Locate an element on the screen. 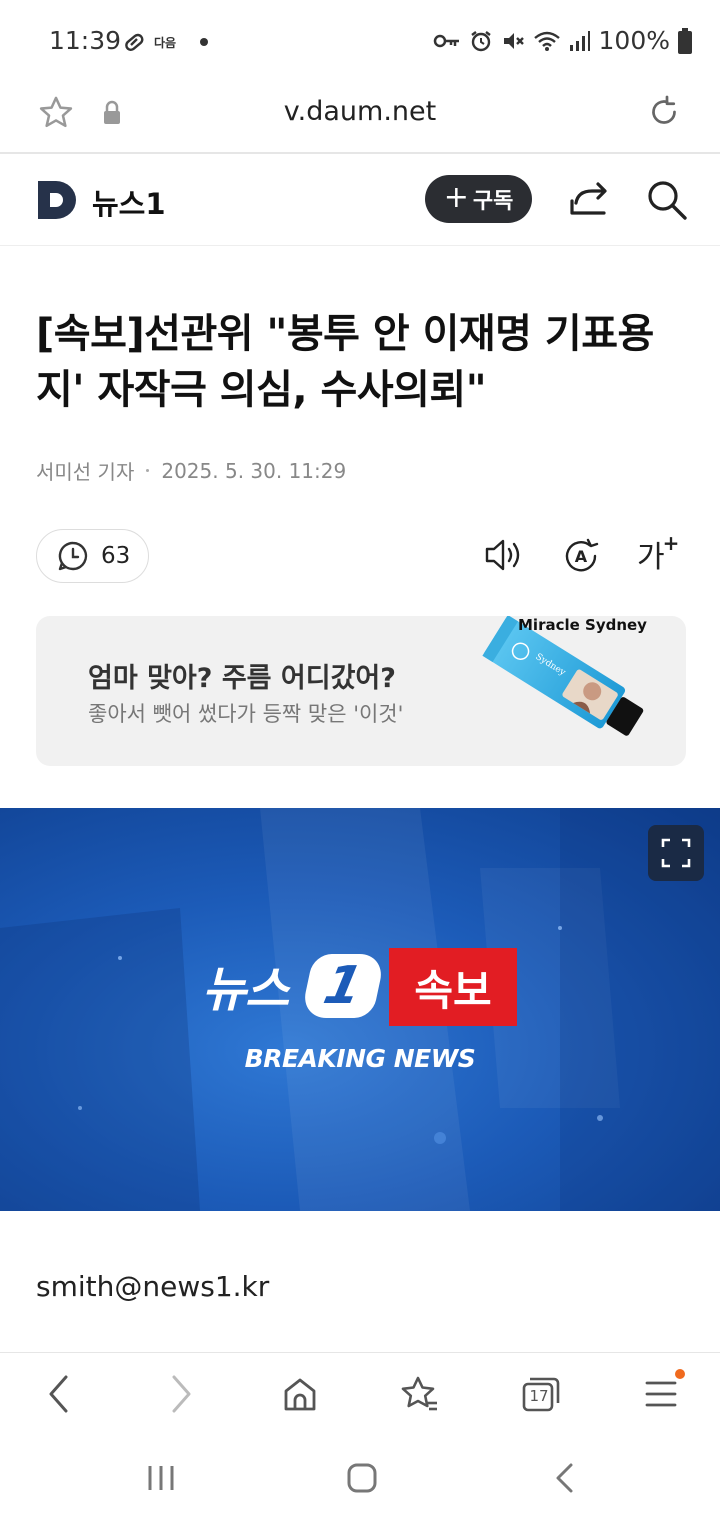 This screenshot has height=1520, width=720. status-left-icons: 다음 is located at coordinates (165, 42).